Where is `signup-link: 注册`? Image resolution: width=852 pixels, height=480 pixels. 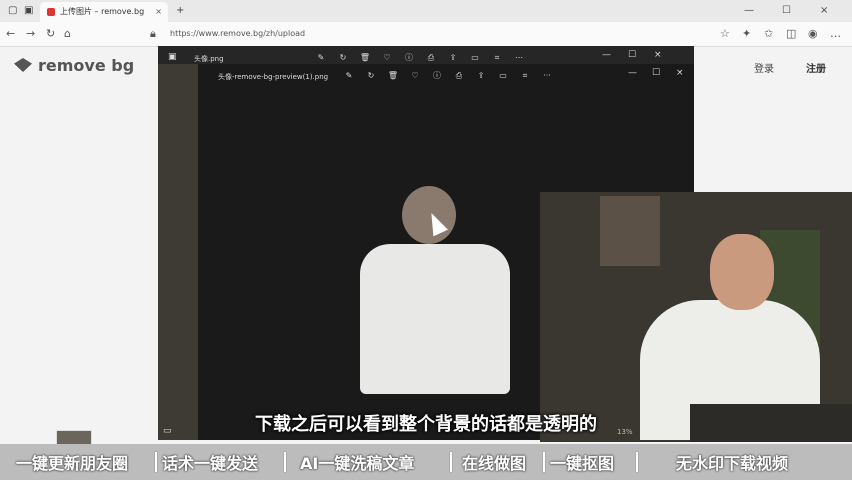 signup-link: 注册 is located at coordinates (816, 67).